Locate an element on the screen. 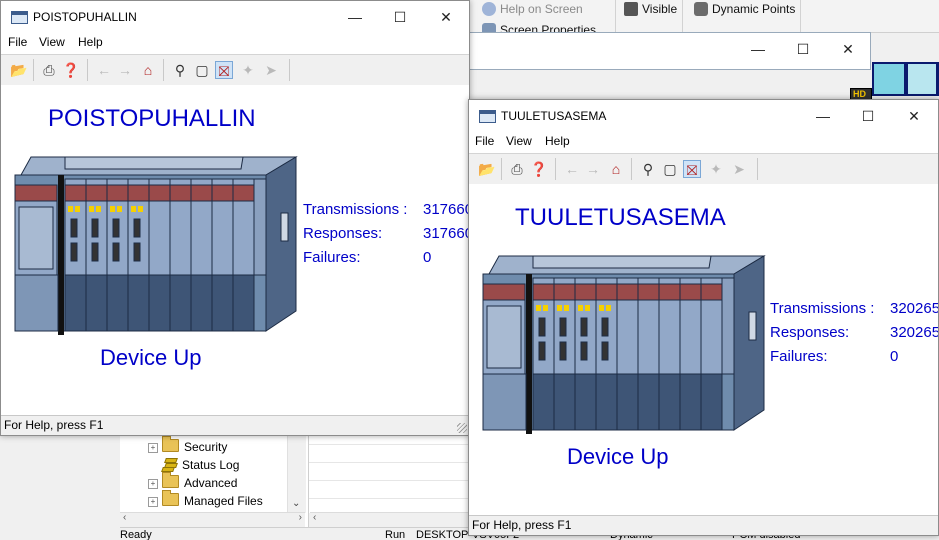 This screenshot has width=939, height=540. window-title: TUULETUSASEMA is located at coordinates (554, 116).